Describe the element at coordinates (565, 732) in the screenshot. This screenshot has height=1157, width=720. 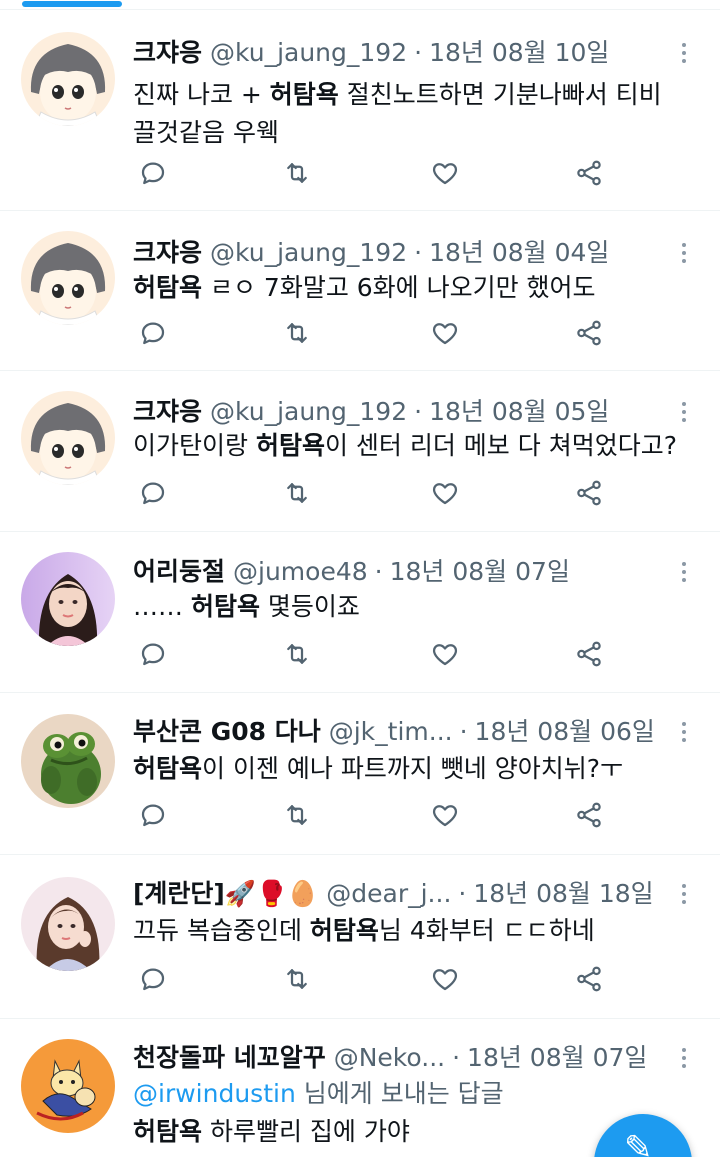
I see `tweet-date: 18년 08월 06일` at that location.